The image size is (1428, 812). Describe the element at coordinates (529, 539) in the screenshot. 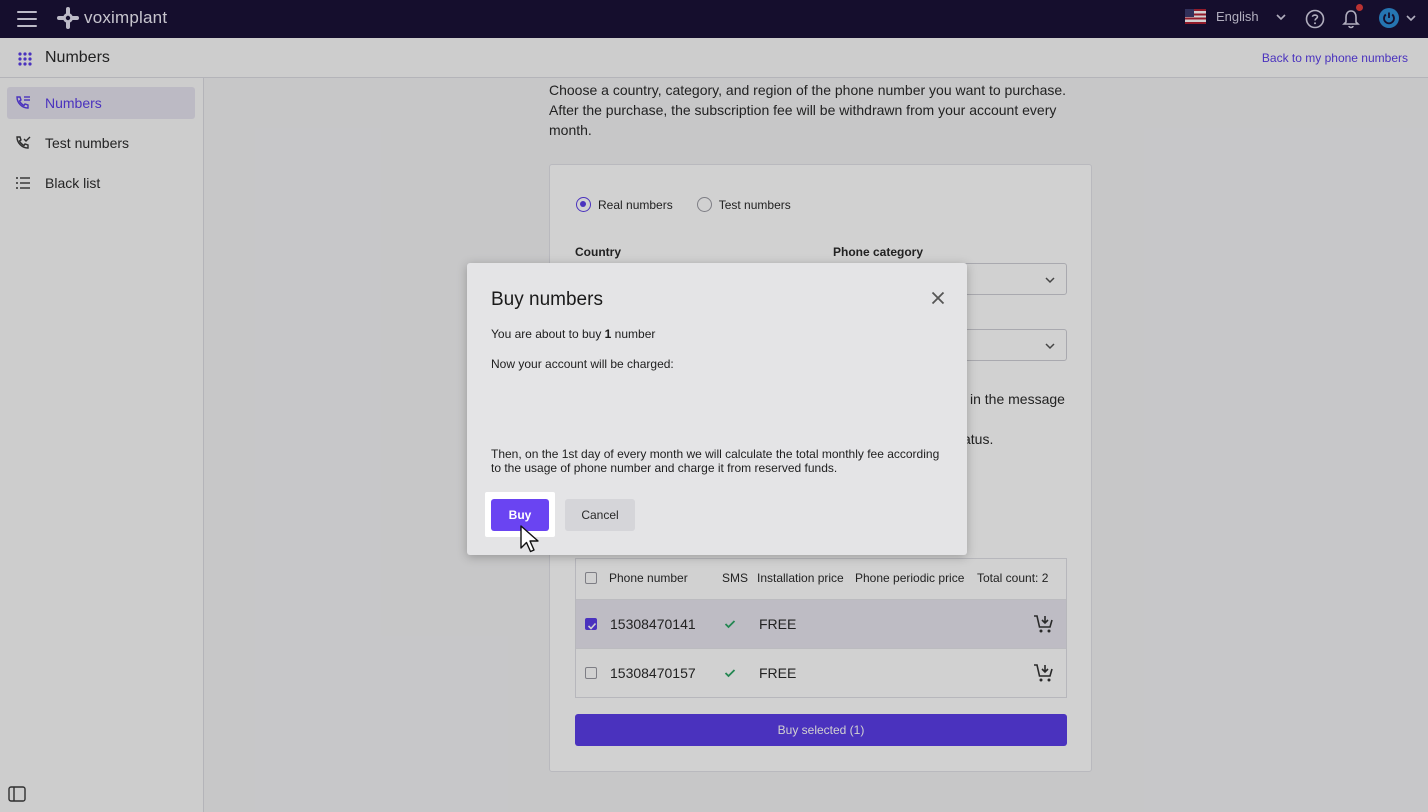

I see `mouse-cursor-icon` at that location.